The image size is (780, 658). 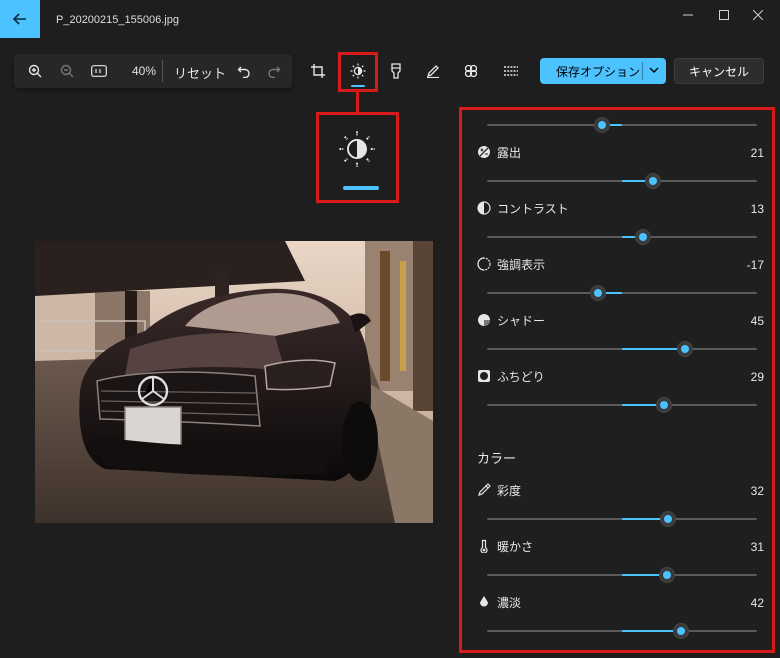 What do you see at coordinates (622, 519) in the screenshot?
I see `saturation-slider` at bounding box center [622, 519].